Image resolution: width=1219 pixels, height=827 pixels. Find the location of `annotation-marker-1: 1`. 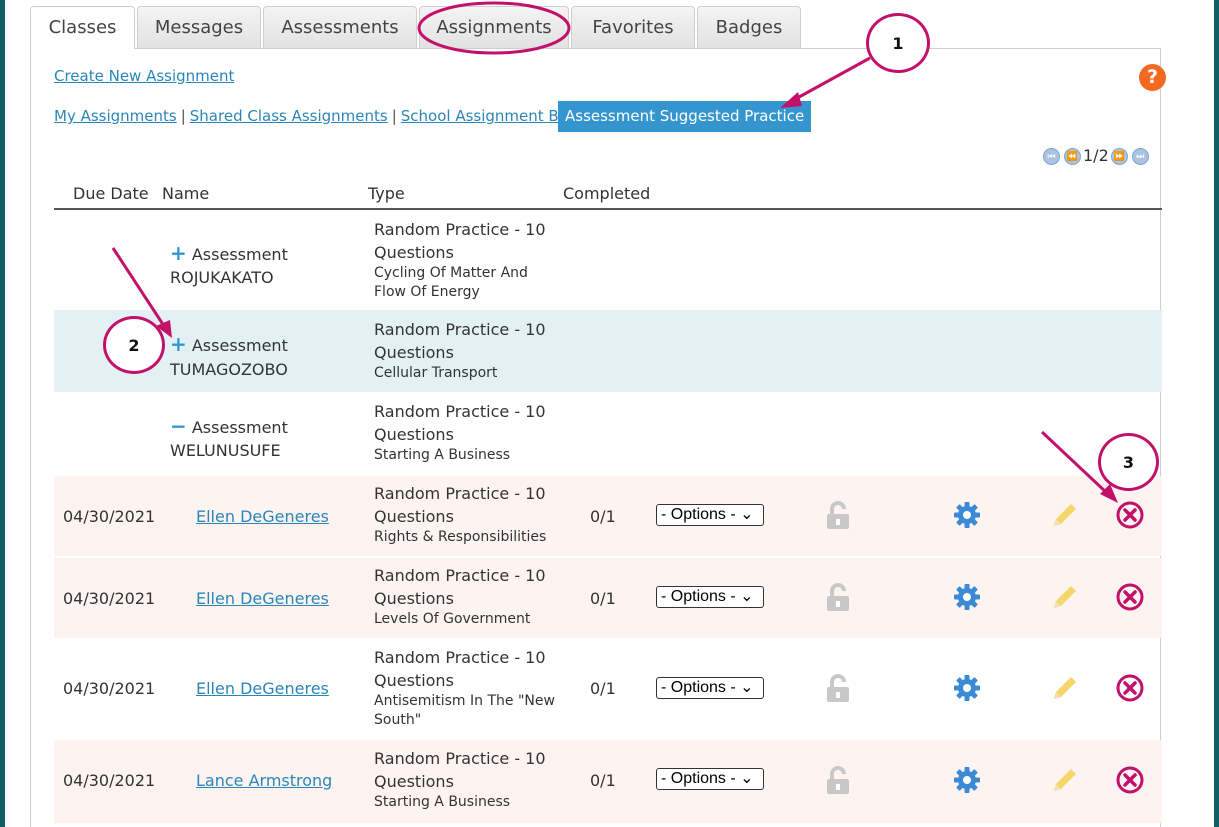

annotation-marker-1: 1 is located at coordinates (898, 43).